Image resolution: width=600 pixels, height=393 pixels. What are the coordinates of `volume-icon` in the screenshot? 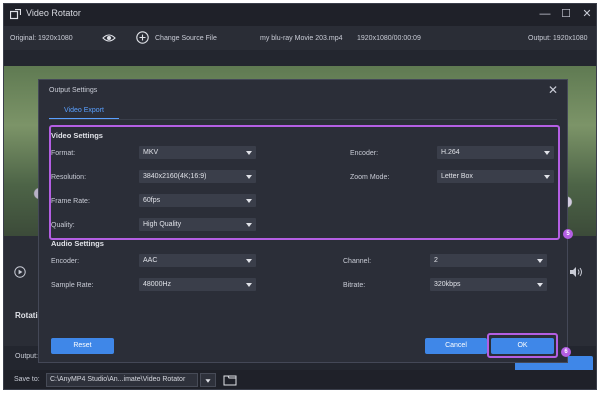 It's located at (576, 272).